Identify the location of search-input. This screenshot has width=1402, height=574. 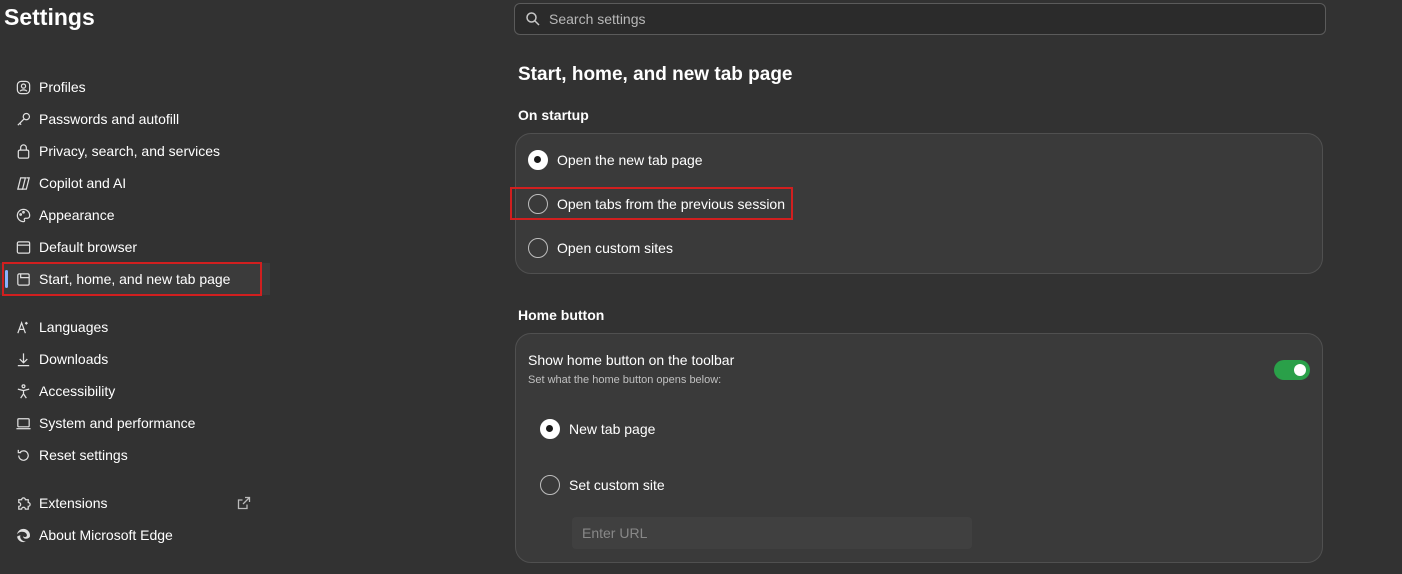
(899, 19).